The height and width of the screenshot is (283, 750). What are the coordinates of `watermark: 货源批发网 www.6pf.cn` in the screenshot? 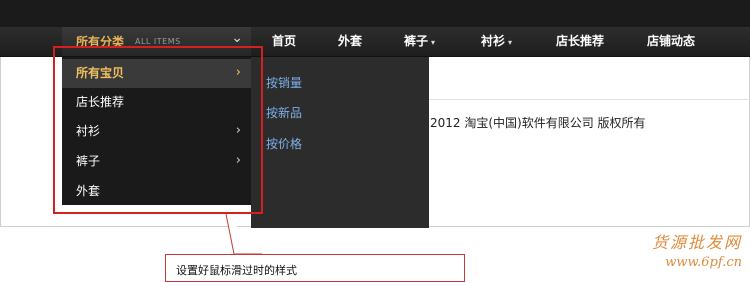 It's located at (697, 249).